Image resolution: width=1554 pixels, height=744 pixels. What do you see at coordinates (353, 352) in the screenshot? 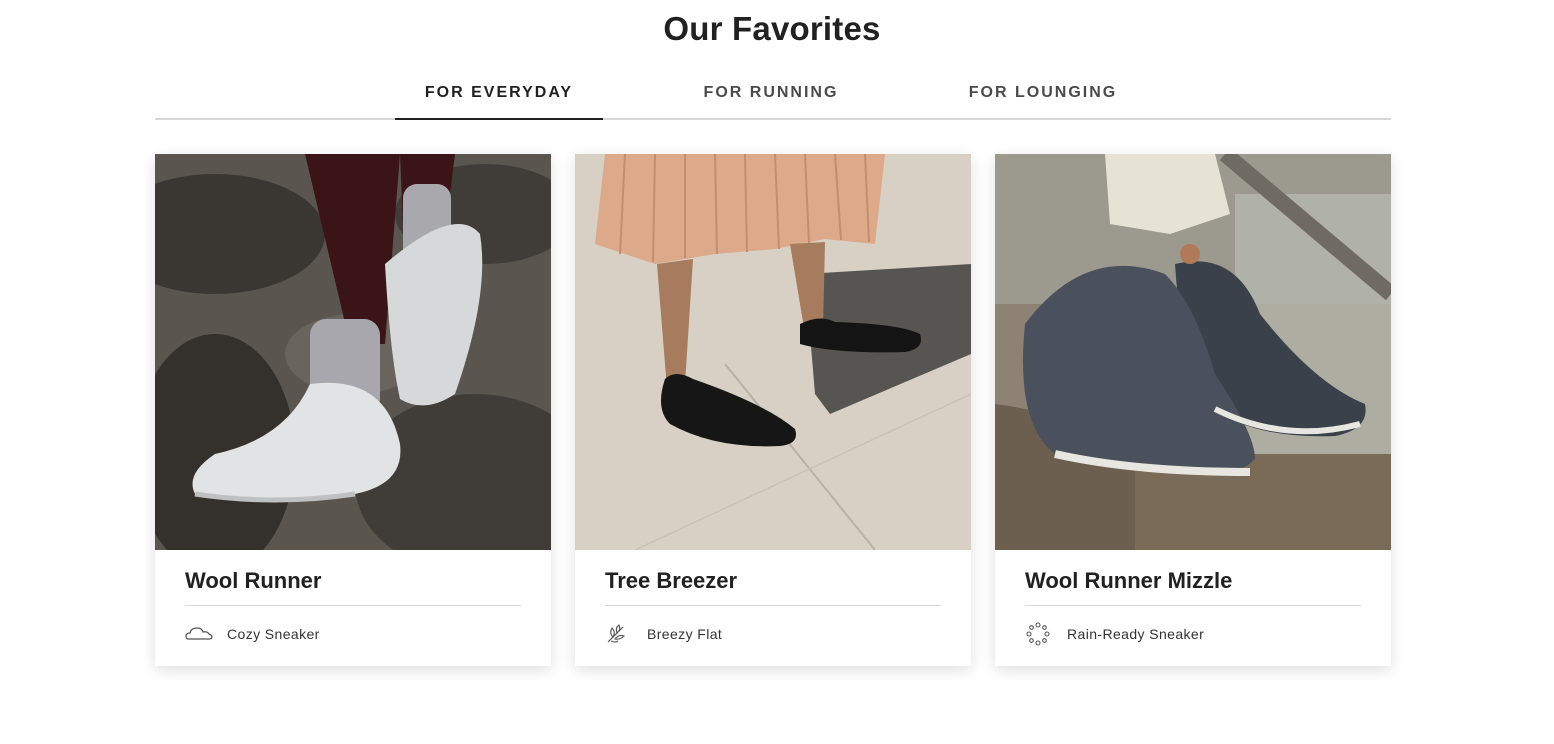
I see `product-image-wool-runner` at bounding box center [353, 352].